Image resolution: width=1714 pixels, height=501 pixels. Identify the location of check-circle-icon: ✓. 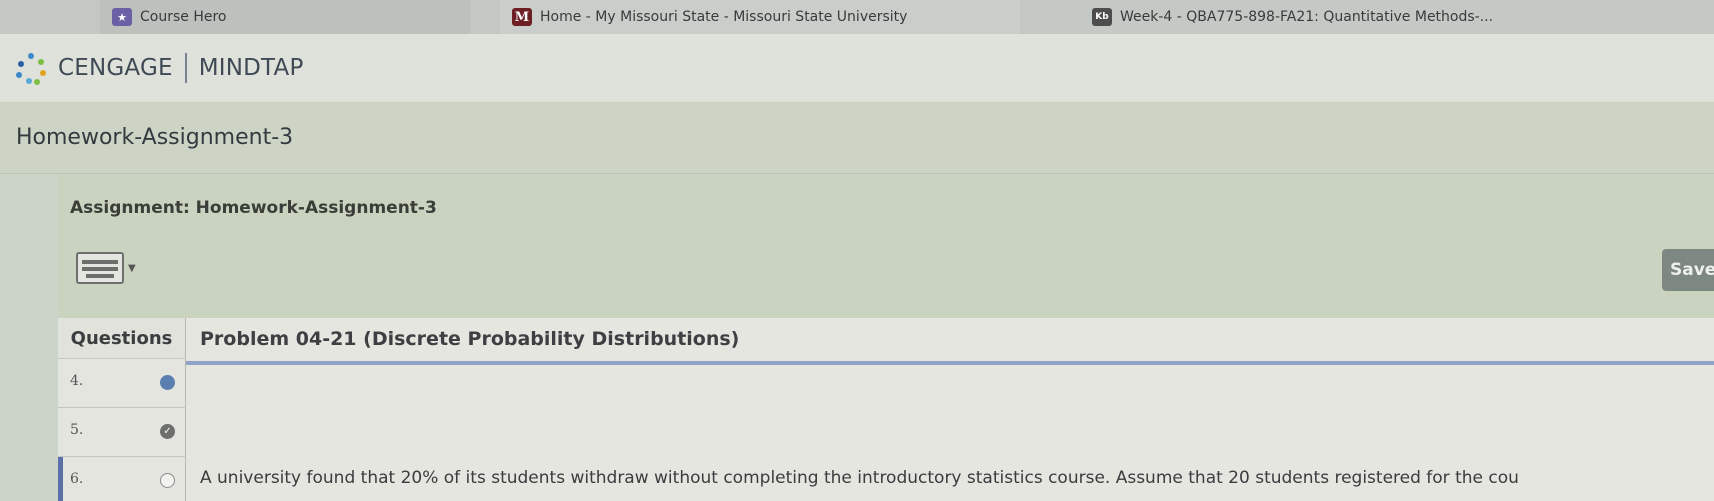
(167, 431).